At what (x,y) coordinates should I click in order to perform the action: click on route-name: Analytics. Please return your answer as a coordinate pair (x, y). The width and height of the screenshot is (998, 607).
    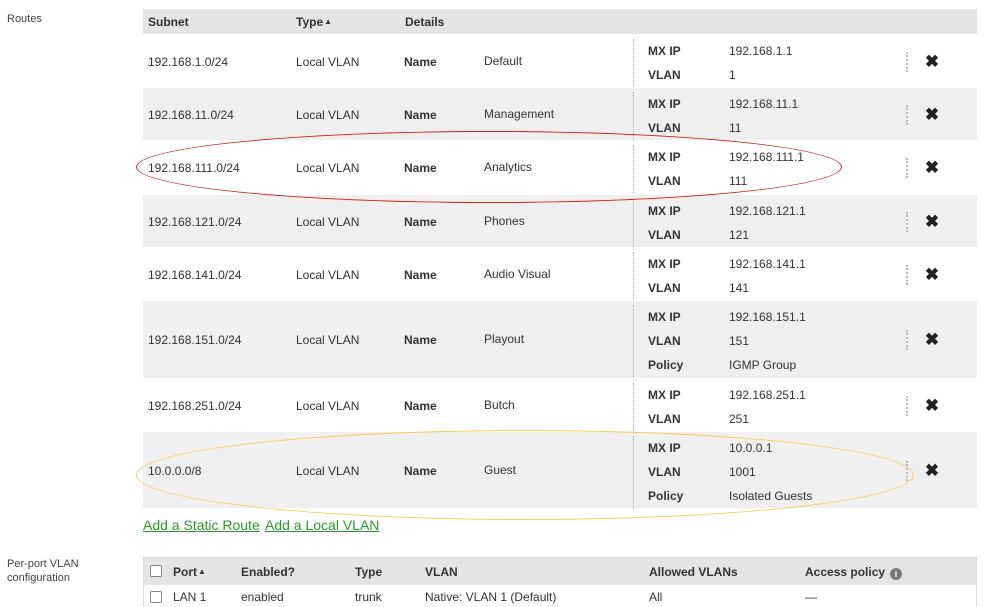
    Looking at the image, I should click on (508, 167).